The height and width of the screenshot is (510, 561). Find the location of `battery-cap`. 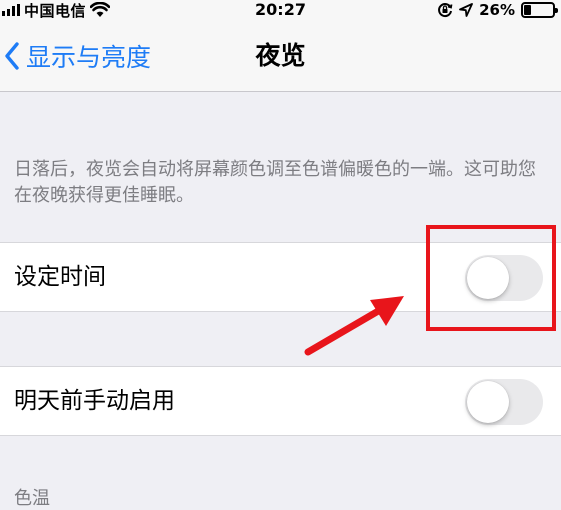

battery-cap is located at coordinates (556, 10).